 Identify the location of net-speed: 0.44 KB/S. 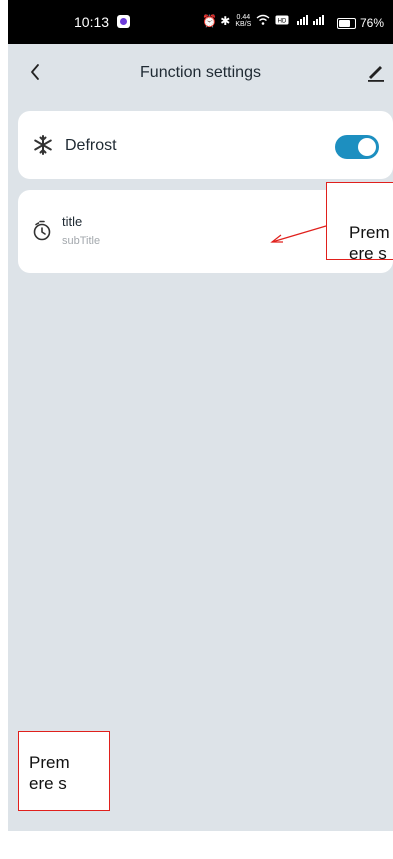
(243, 21).